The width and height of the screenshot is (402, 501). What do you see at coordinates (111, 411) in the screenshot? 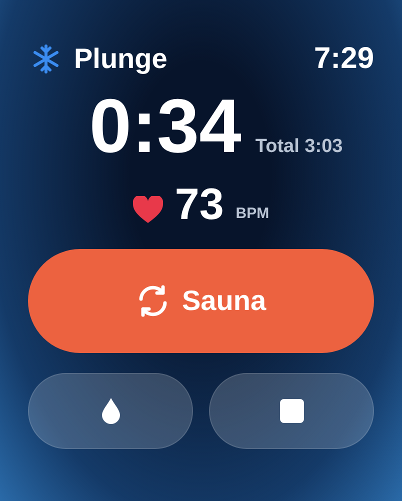
I see `water-drop-icon` at bounding box center [111, 411].